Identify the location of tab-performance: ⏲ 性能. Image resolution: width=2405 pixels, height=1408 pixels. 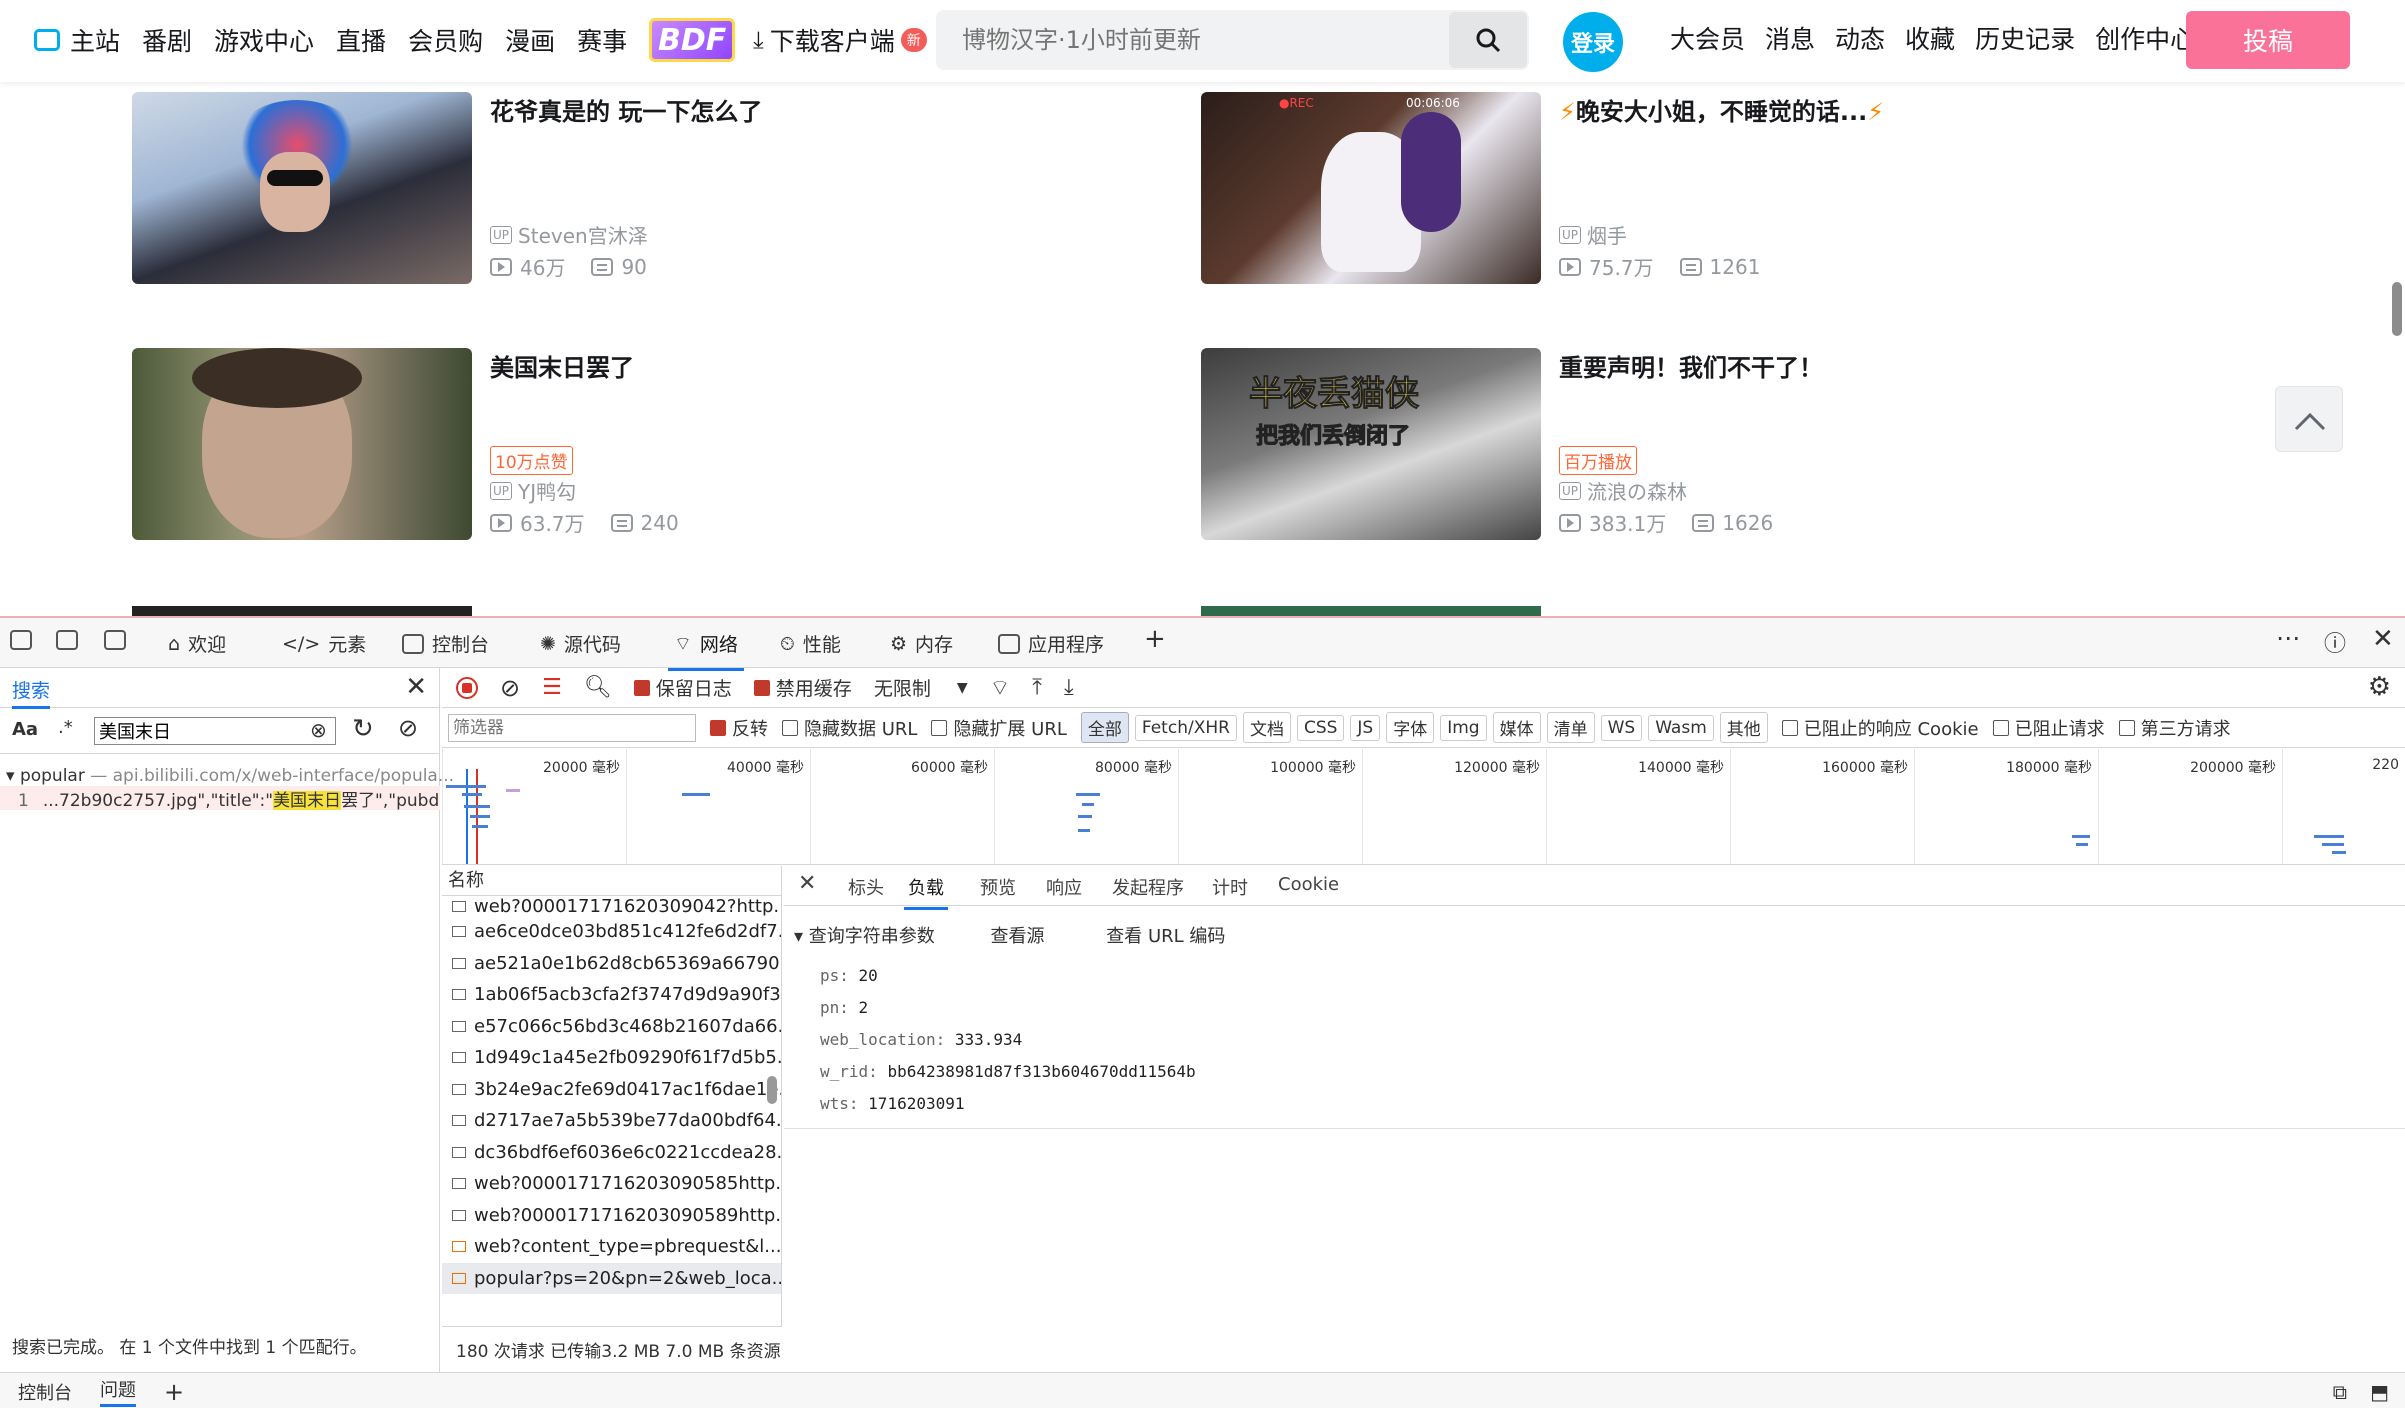
(810, 643).